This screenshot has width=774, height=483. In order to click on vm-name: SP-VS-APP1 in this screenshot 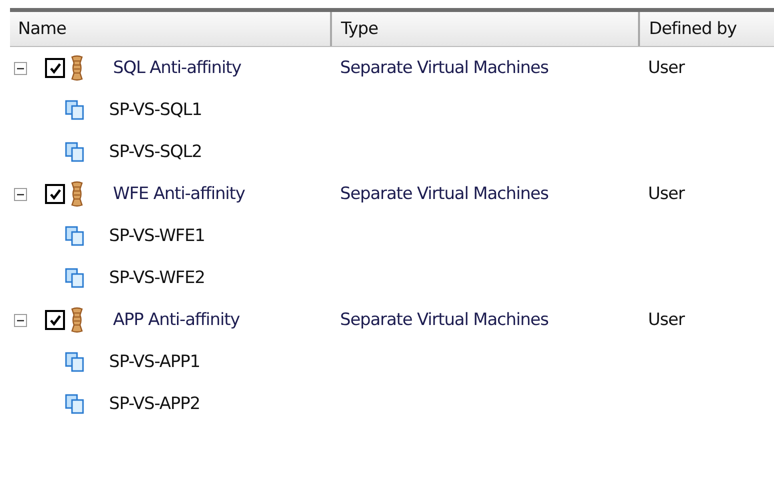, I will do `click(154, 362)`.